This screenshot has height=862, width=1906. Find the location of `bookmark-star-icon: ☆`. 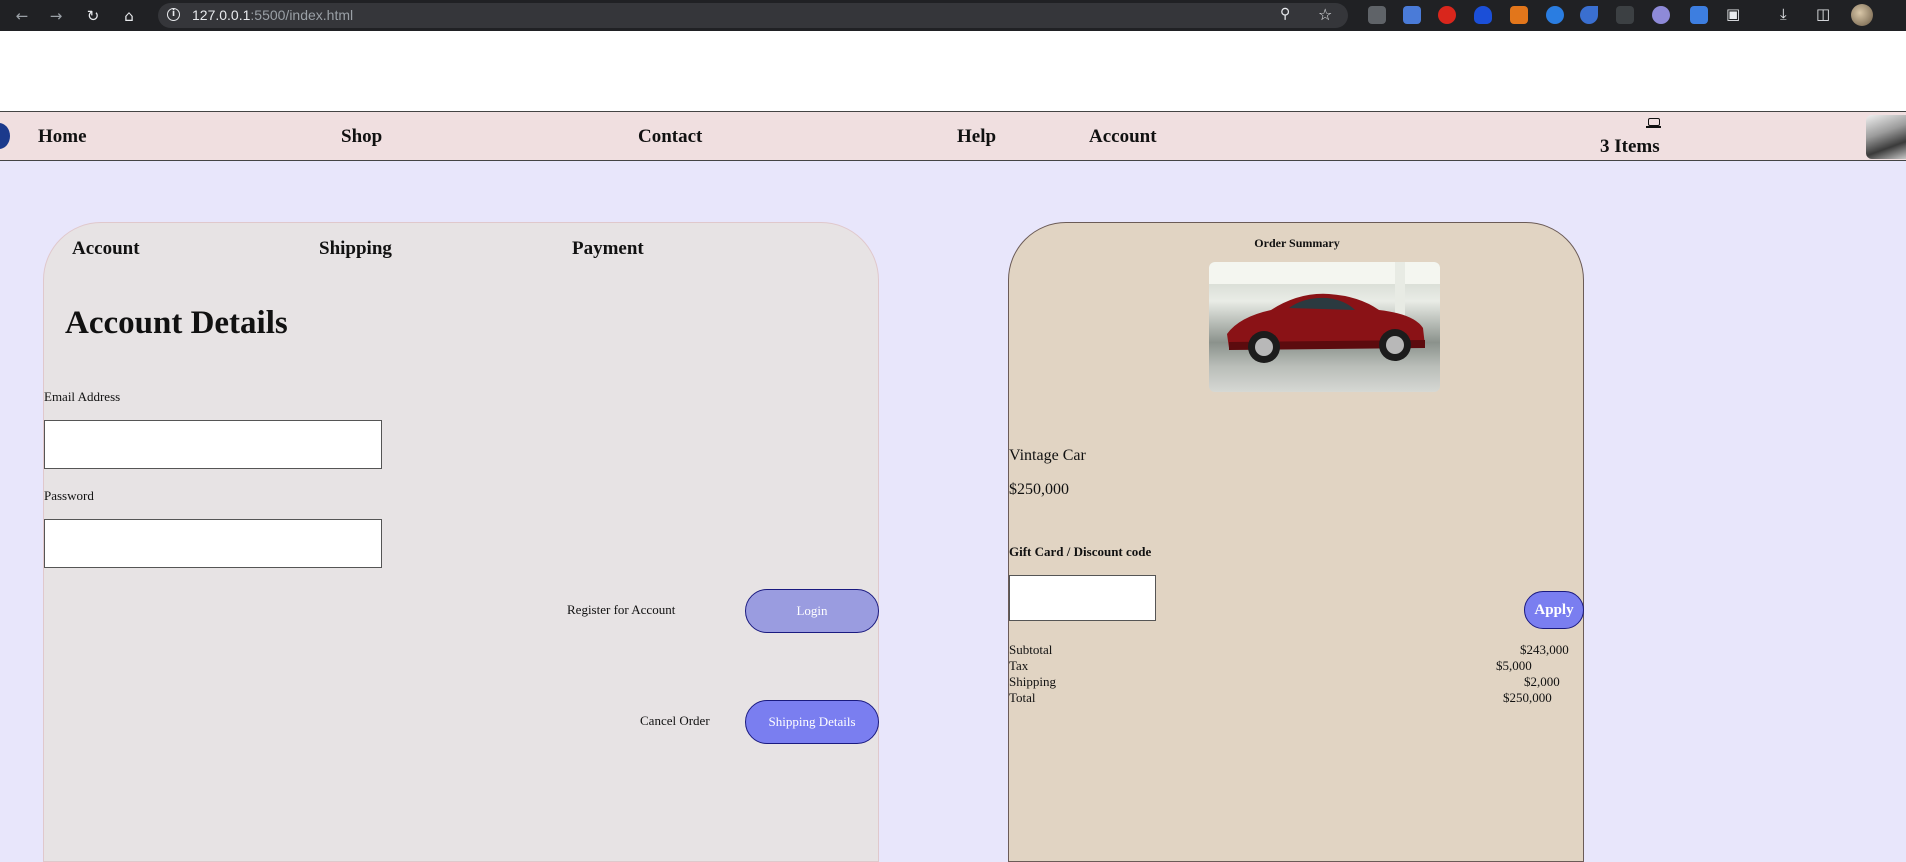

bookmark-star-icon: ☆ is located at coordinates (1325, 14).